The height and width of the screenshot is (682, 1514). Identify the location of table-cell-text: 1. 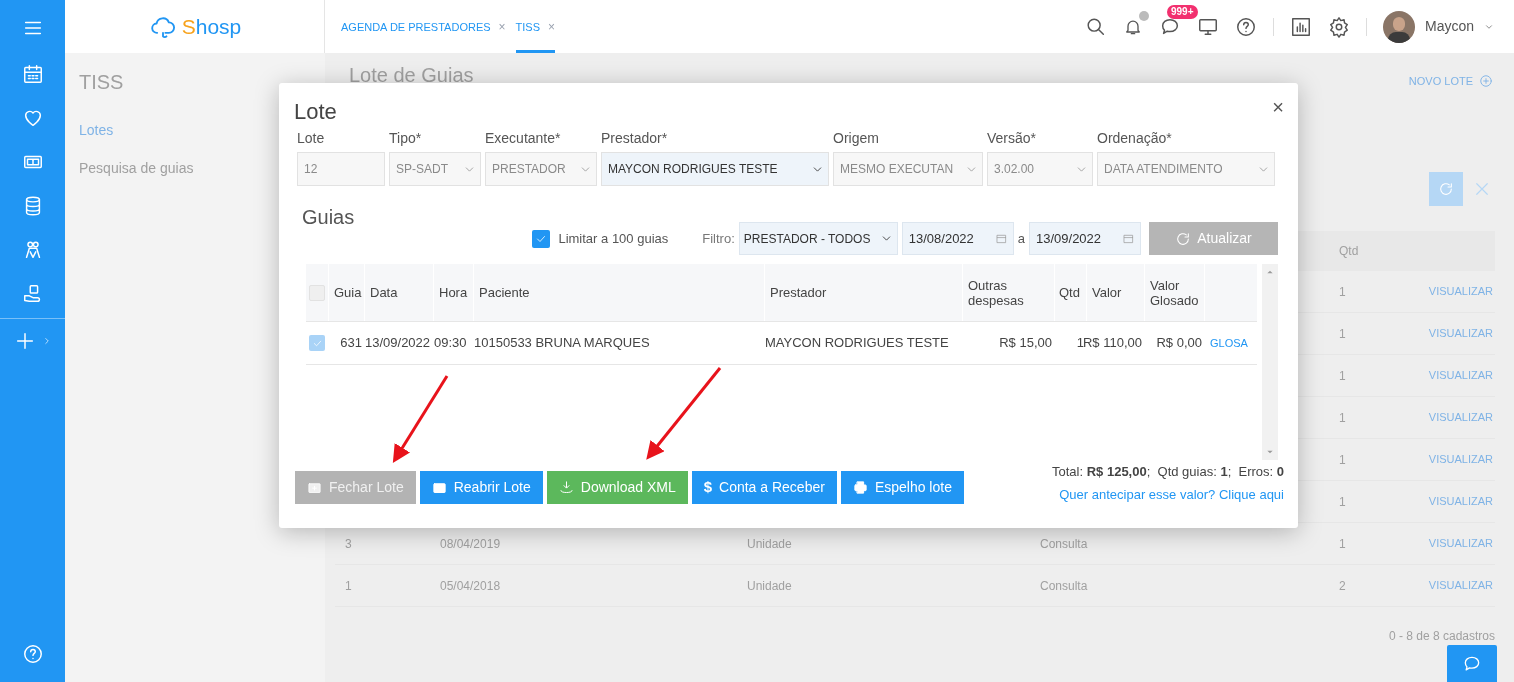
(1080, 343).